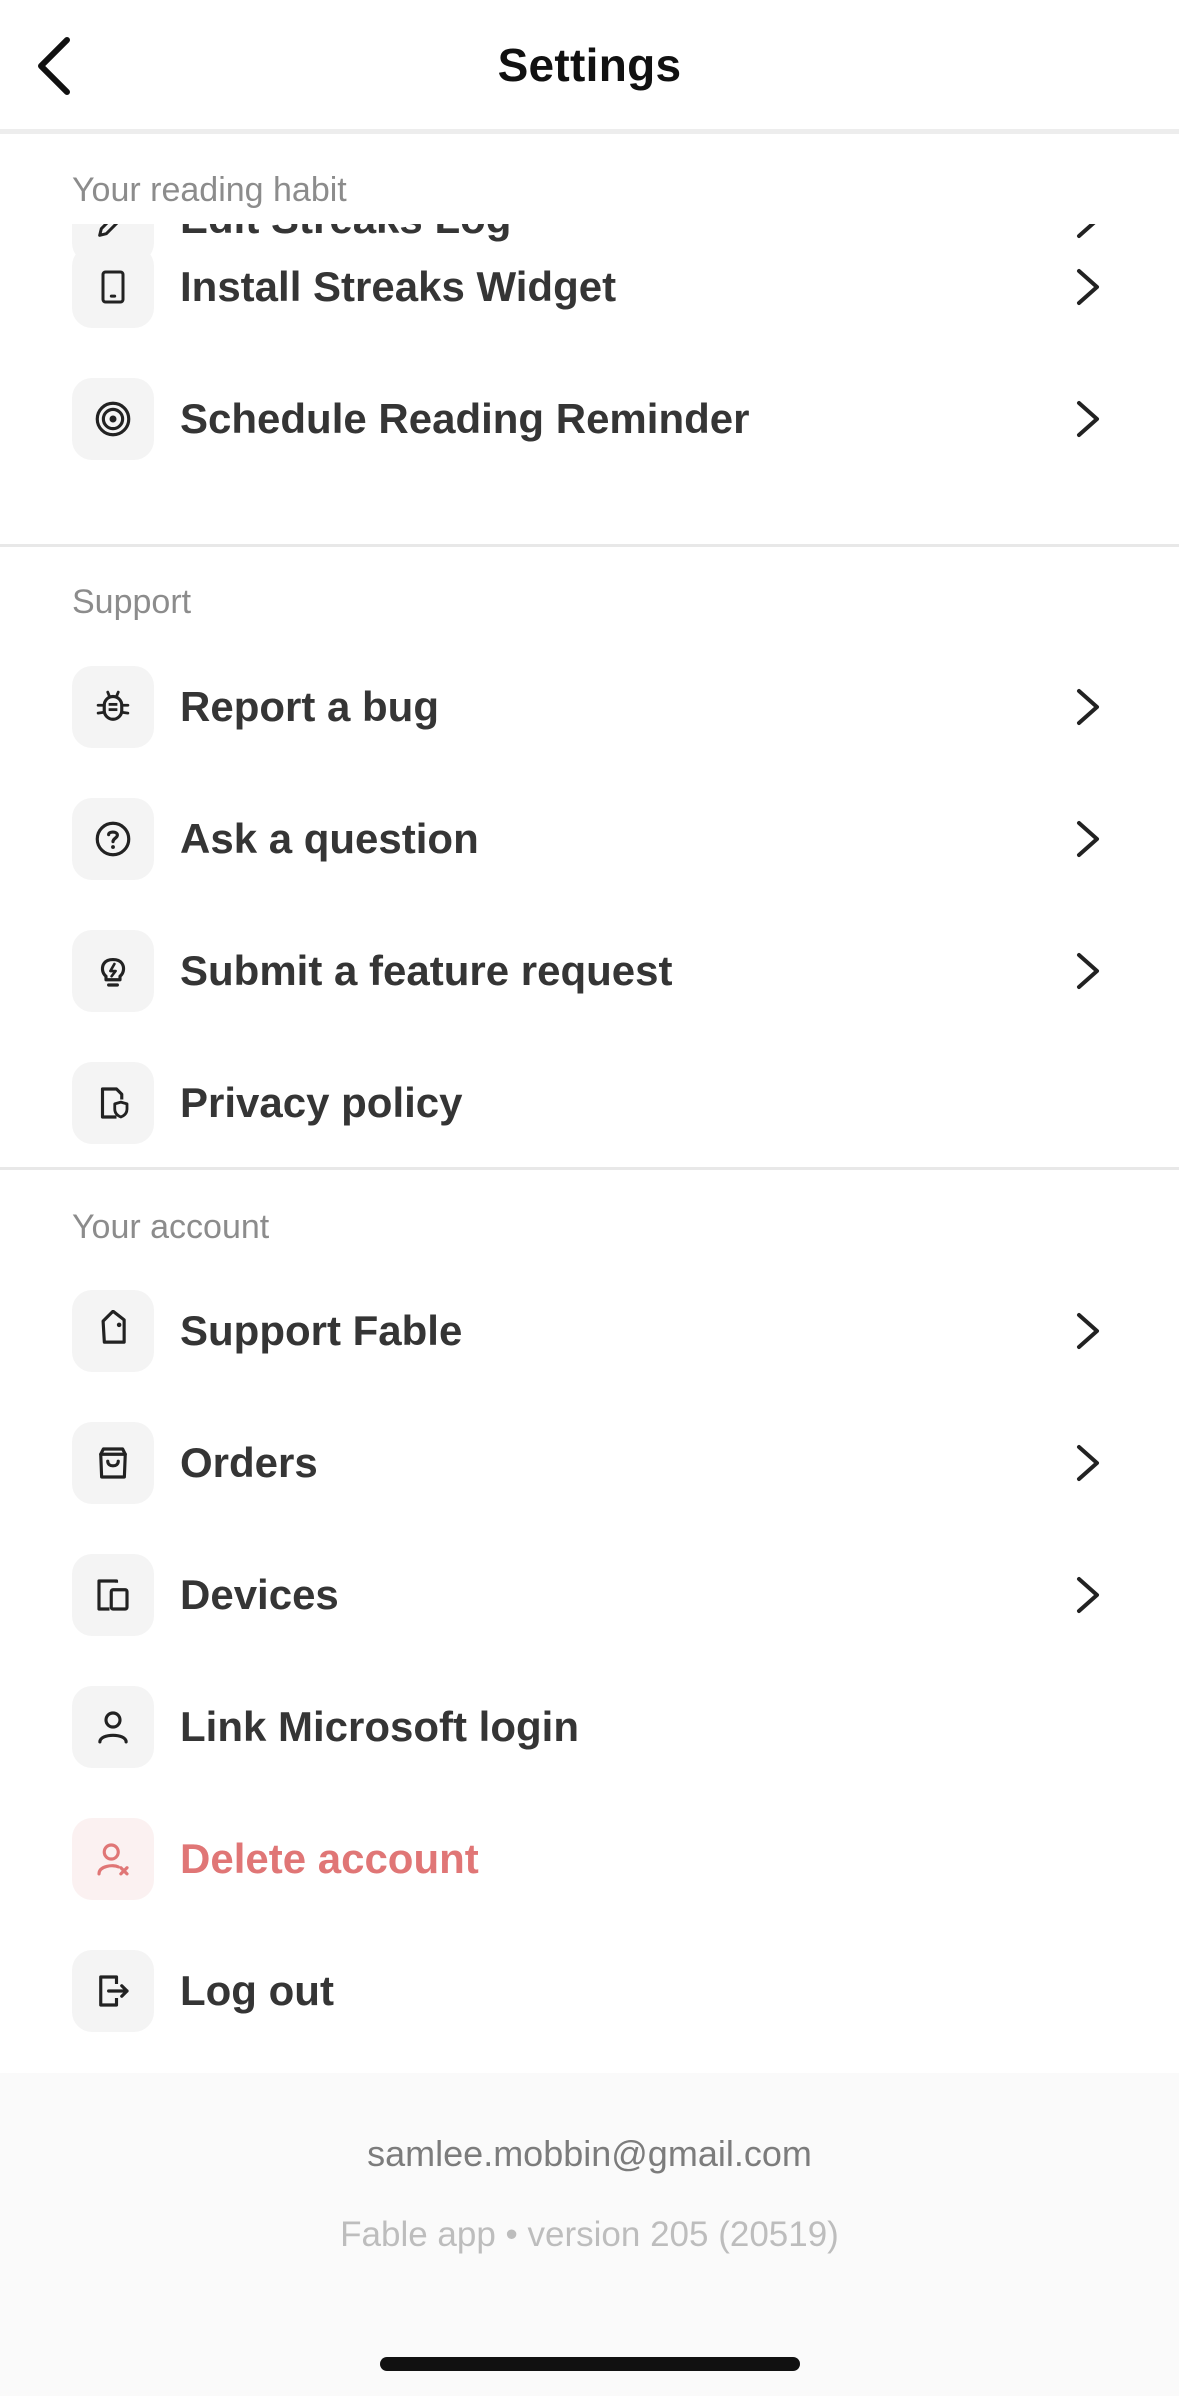  I want to click on home-indicator, so click(590, 2364).